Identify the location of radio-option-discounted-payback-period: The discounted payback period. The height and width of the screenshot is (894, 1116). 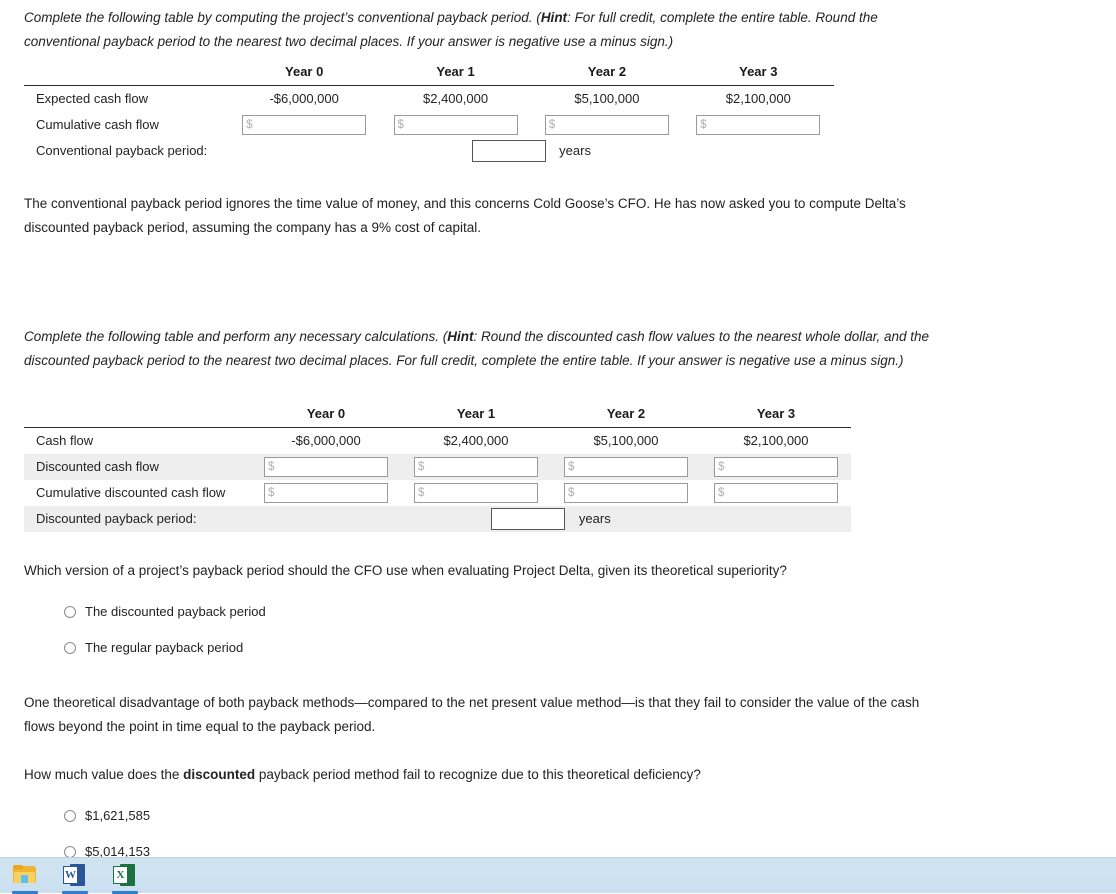
(165, 611).